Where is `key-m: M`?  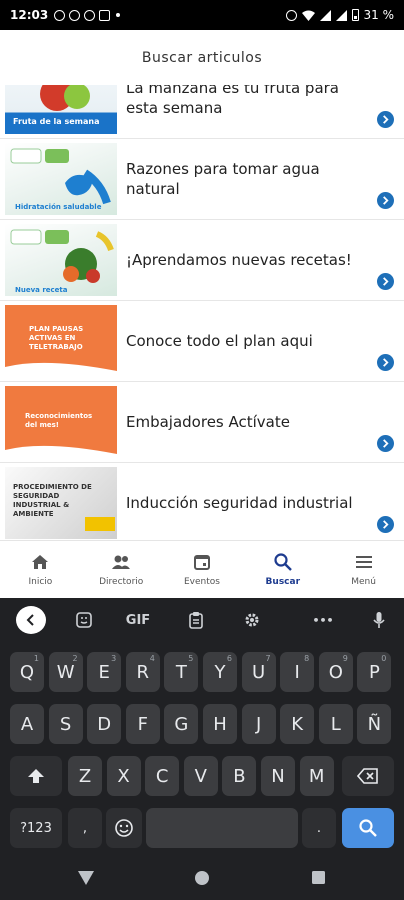
key-m: M is located at coordinates (316, 776).